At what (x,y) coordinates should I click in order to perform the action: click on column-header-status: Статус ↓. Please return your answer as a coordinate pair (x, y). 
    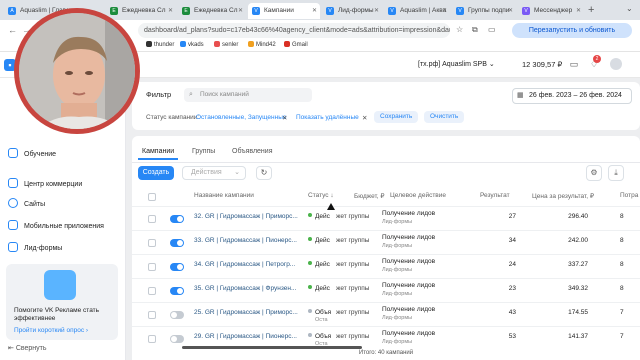
    Looking at the image, I should click on (321, 195).